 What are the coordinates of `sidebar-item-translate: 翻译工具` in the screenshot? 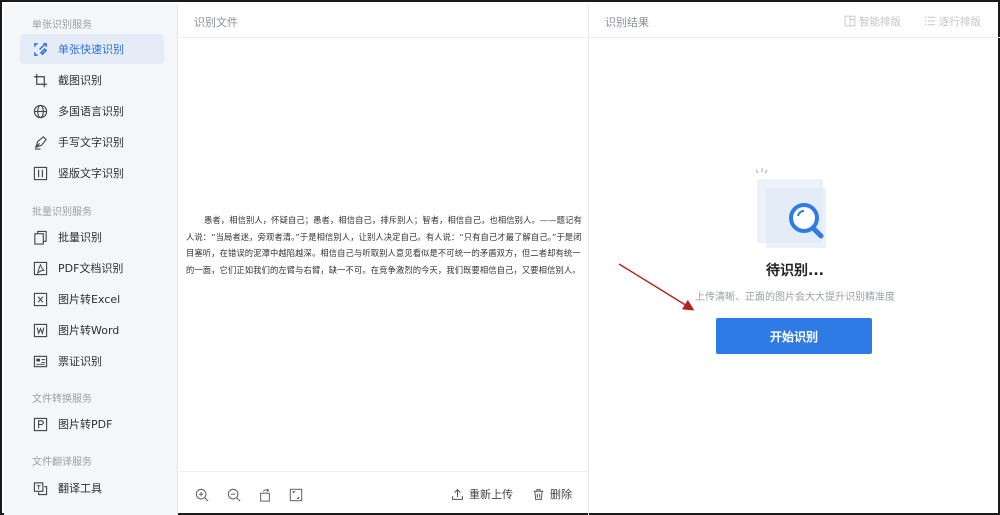 It's located at (92, 488).